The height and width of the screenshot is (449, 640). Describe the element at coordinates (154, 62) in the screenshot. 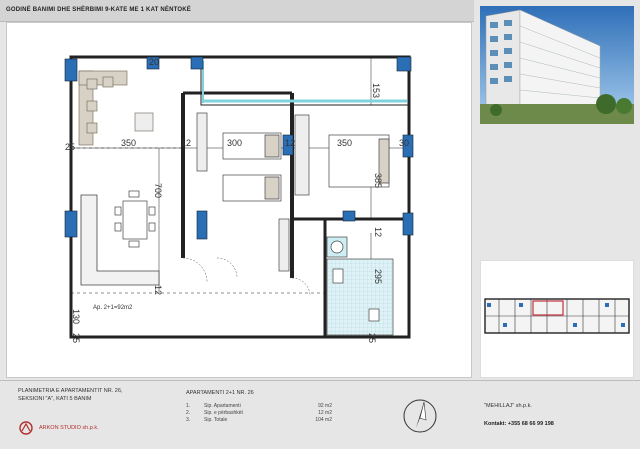

I see `dim-text: 20` at that location.